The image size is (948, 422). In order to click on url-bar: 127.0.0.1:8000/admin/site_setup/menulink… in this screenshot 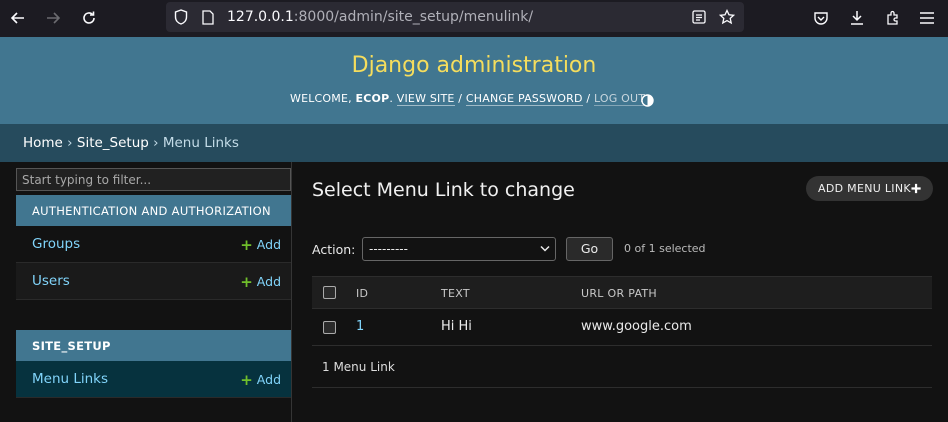, I will do `click(455, 17)`.